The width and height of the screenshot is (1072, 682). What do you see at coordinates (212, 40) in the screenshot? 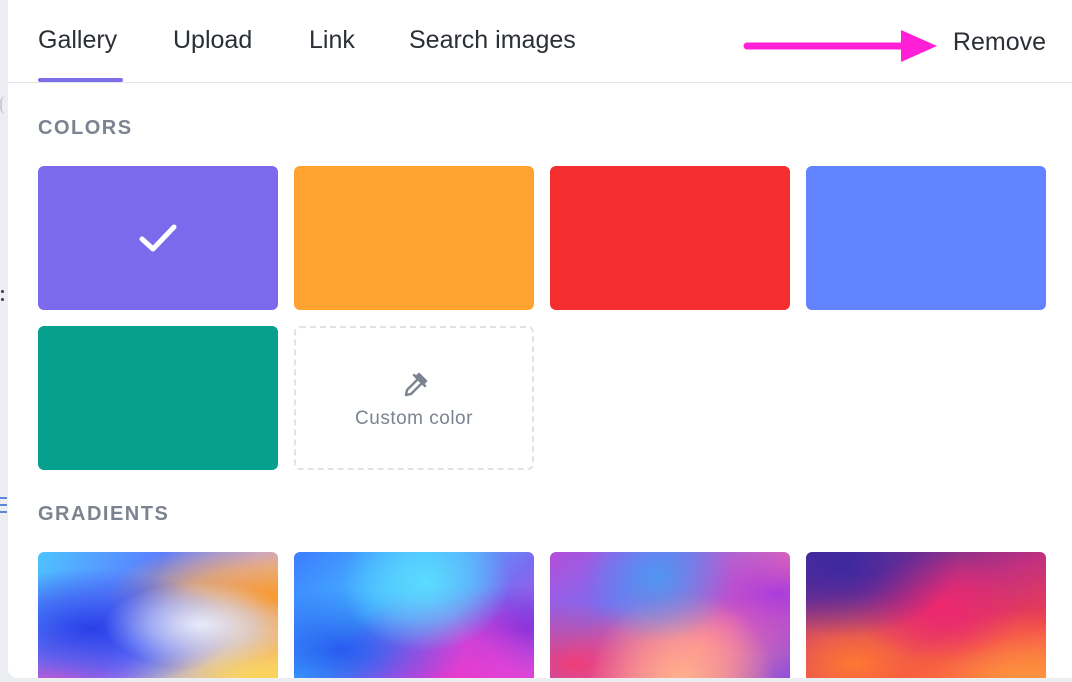
I see `tab-upload: Upload` at bounding box center [212, 40].